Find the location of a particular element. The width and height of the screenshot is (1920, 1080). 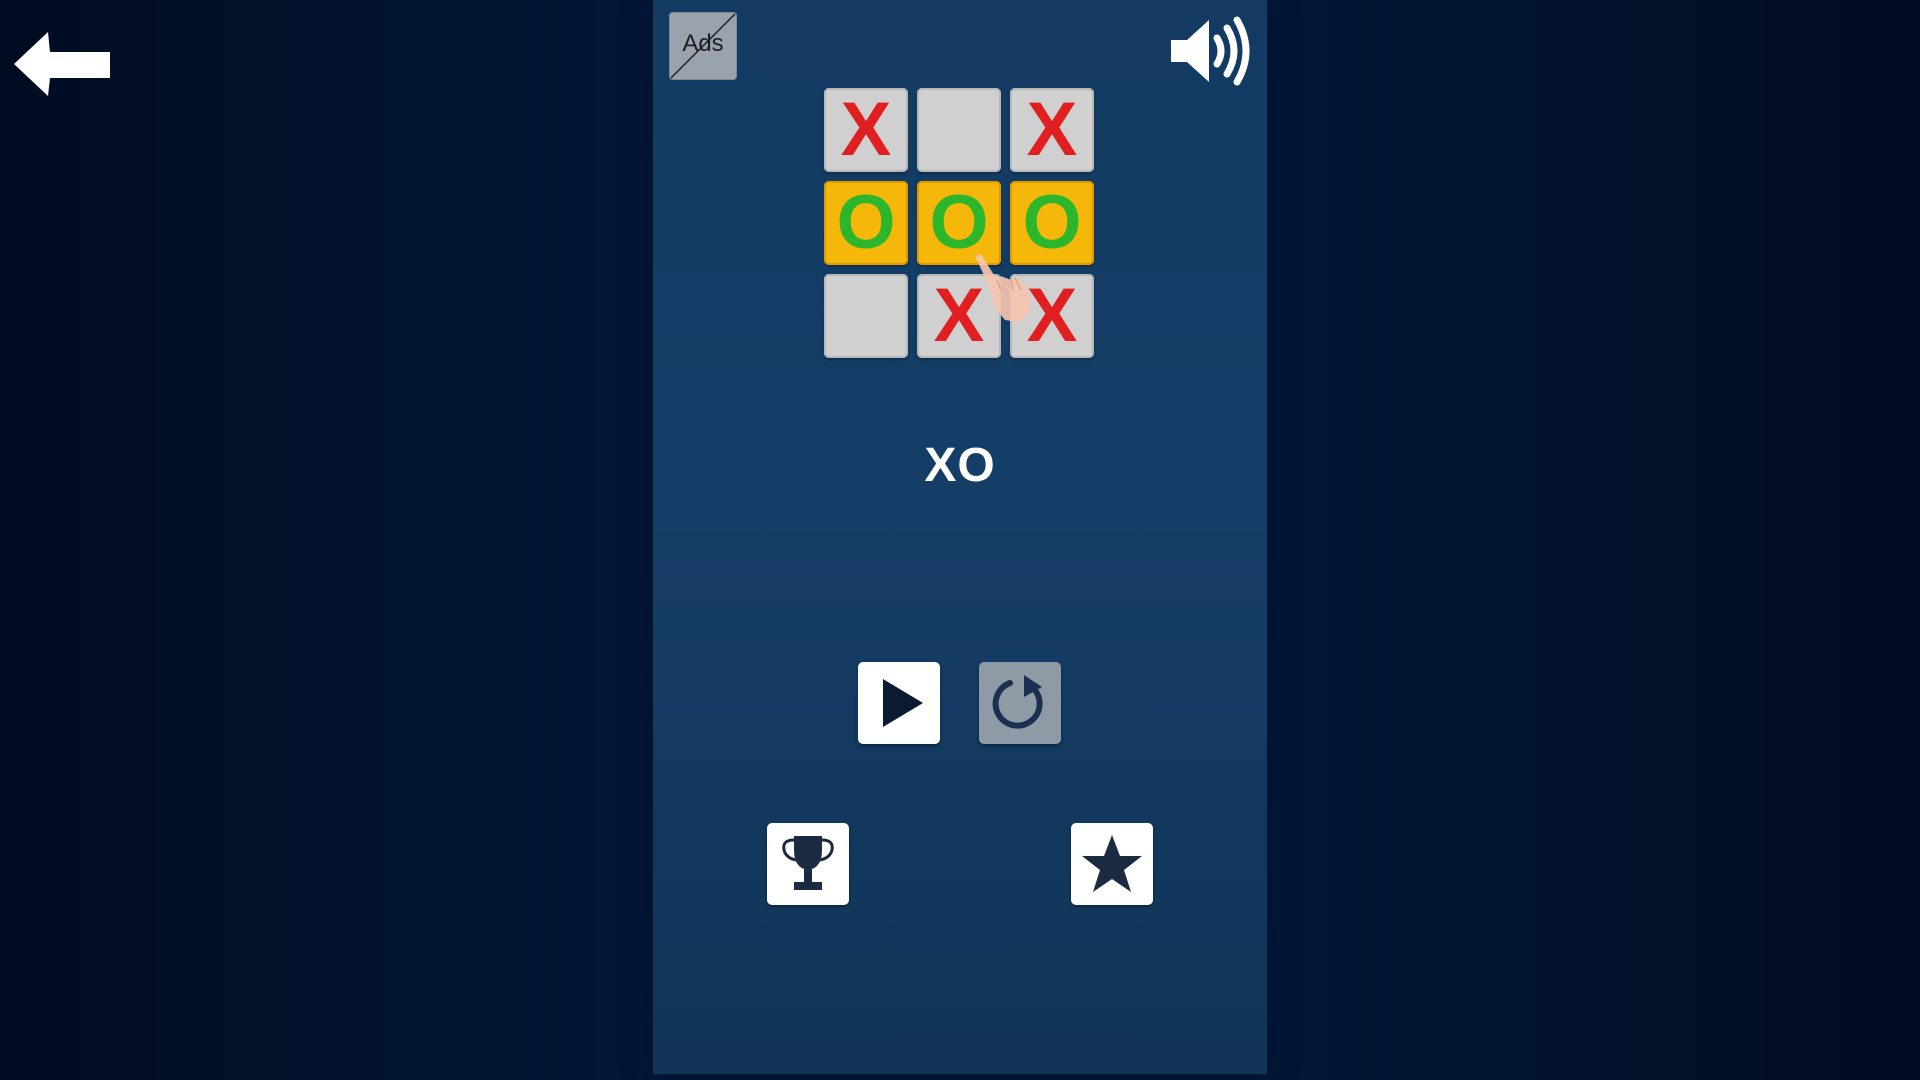

strike-through-icon is located at coordinates (703, 46).